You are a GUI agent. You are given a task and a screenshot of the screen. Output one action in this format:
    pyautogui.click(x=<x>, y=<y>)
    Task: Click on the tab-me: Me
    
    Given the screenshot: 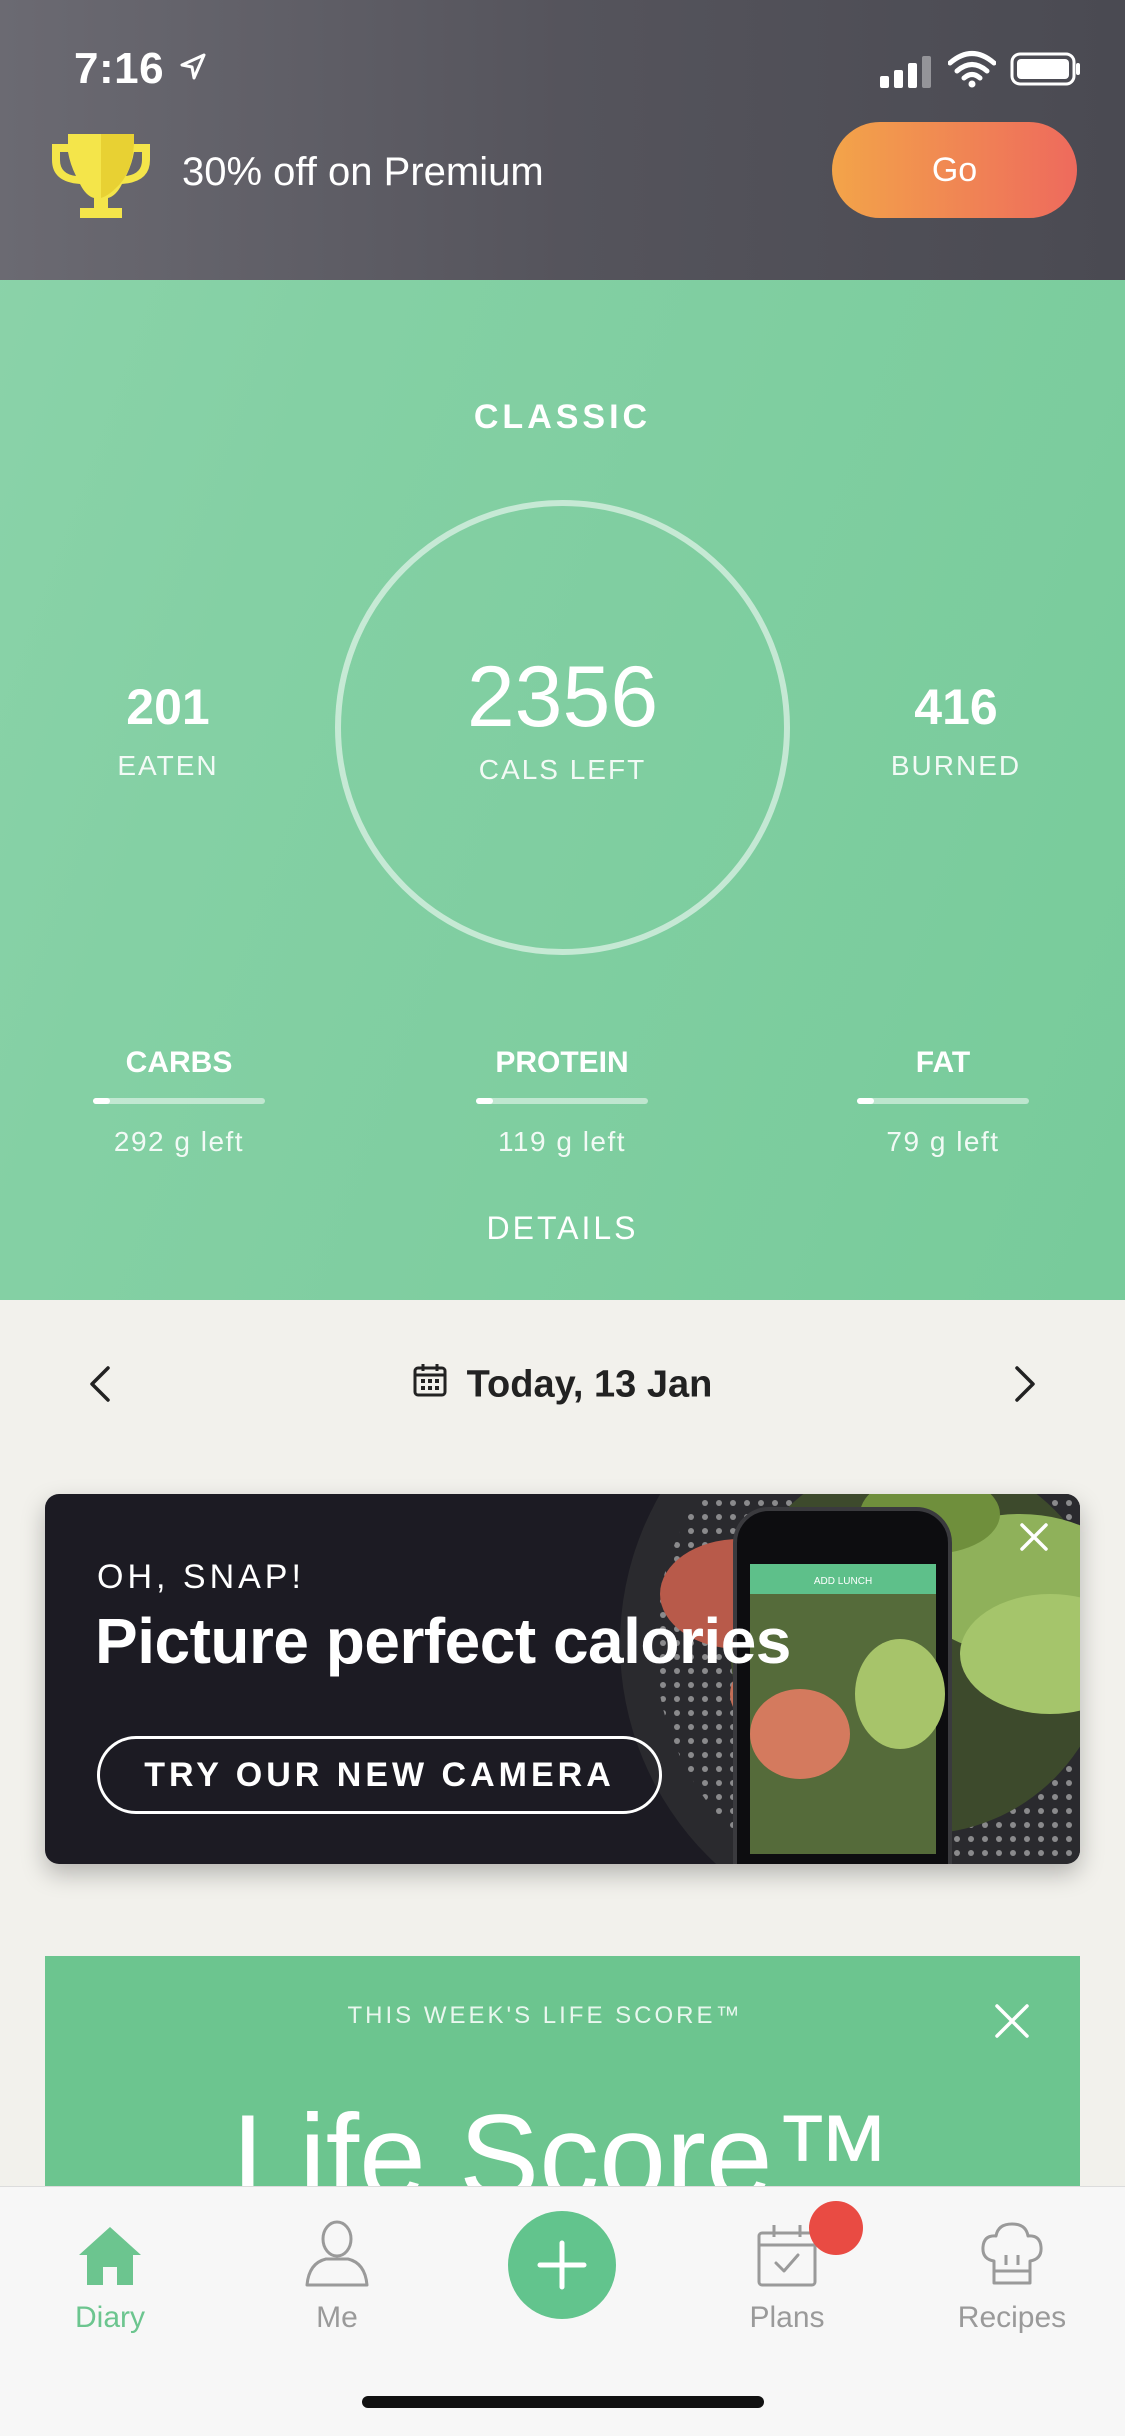 What is the action you would take?
    pyautogui.click(x=337, y=2273)
    